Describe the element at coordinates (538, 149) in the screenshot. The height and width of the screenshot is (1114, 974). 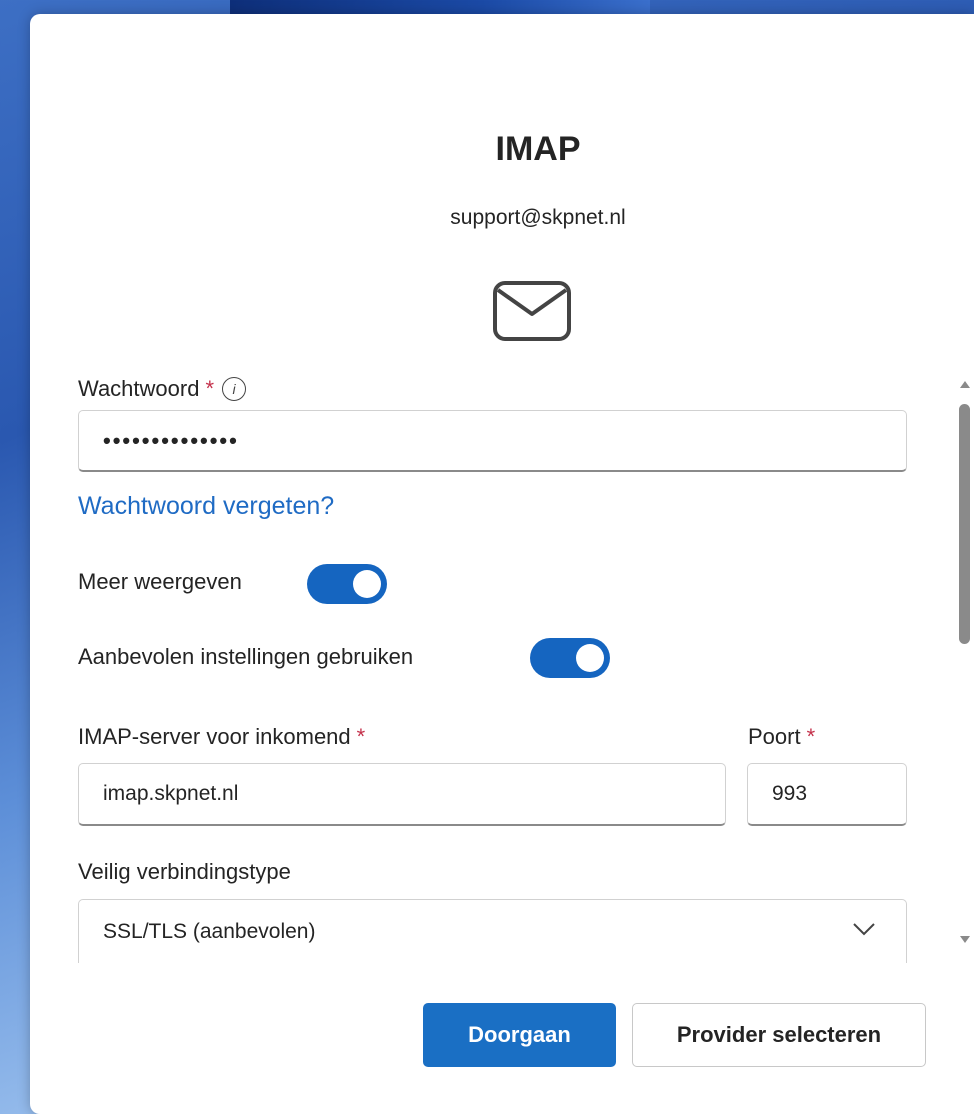
I see `dialog-title: IMAP` at that location.